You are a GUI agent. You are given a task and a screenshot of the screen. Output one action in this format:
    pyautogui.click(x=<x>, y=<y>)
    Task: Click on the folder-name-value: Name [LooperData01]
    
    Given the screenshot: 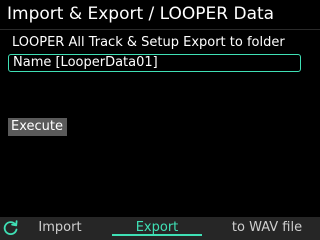 What is the action you would take?
    pyautogui.click(x=85, y=62)
    